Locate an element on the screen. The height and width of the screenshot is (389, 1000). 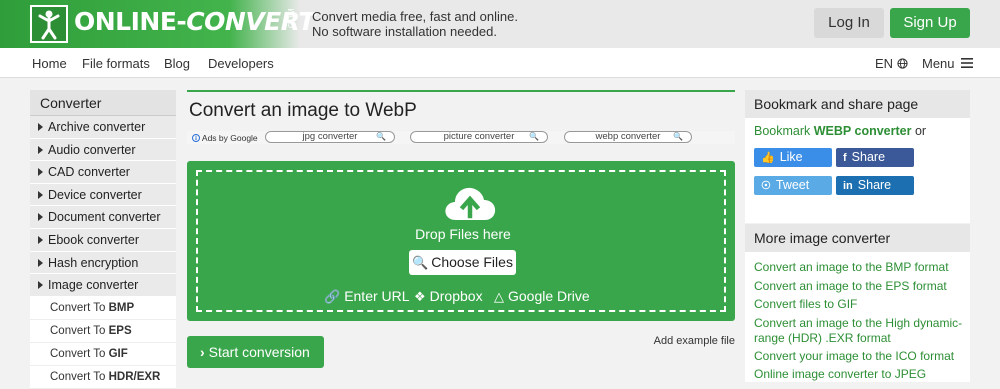
hamburger-icon is located at coordinates (967, 63).